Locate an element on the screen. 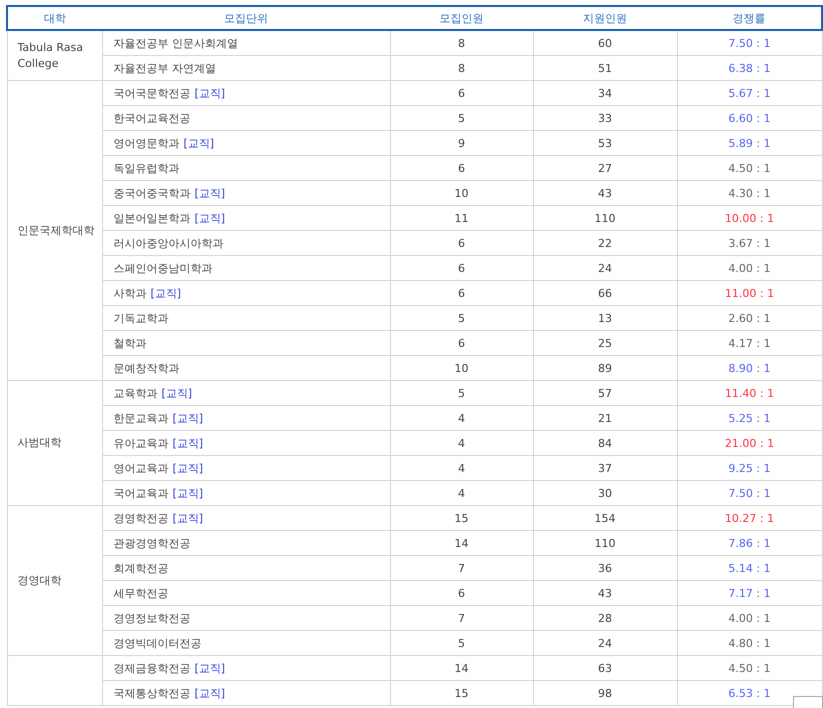 The image size is (823, 708). column-header: 경쟁률 is located at coordinates (749, 18).